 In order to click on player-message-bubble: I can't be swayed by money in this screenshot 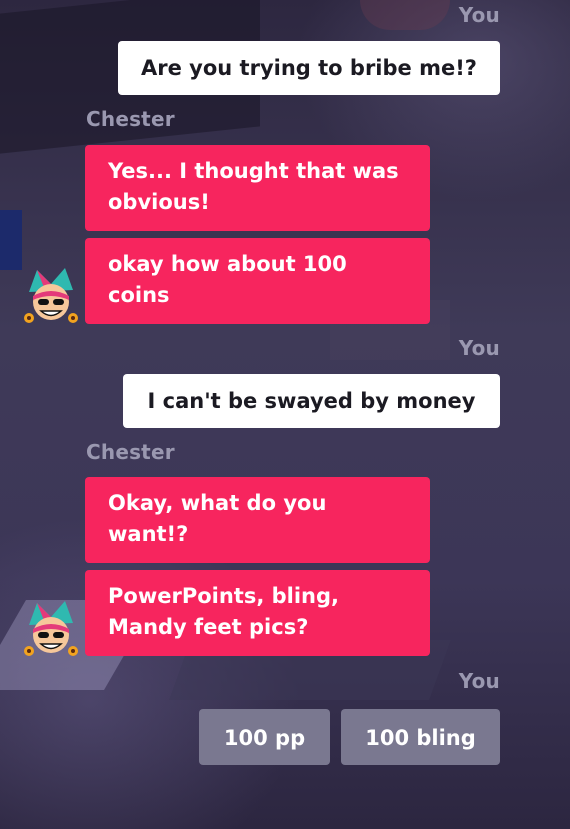, I will do `click(311, 401)`.